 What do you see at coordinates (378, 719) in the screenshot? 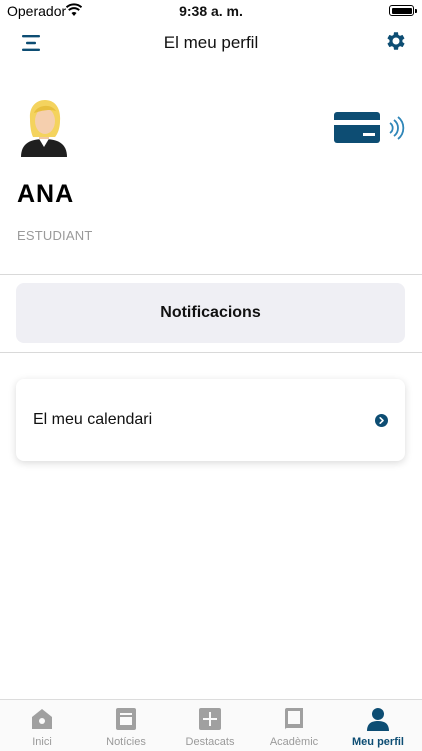
I see `person-icon` at bounding box center [378, 719].